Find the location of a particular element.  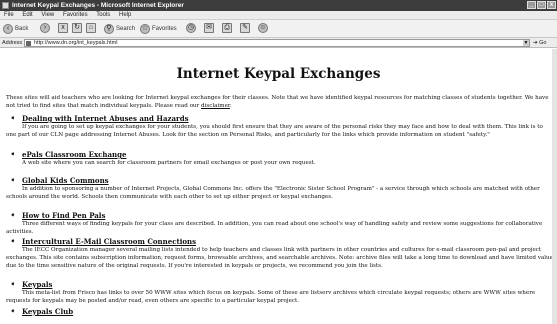

forward-button: › is located at coordinates (45, 29).